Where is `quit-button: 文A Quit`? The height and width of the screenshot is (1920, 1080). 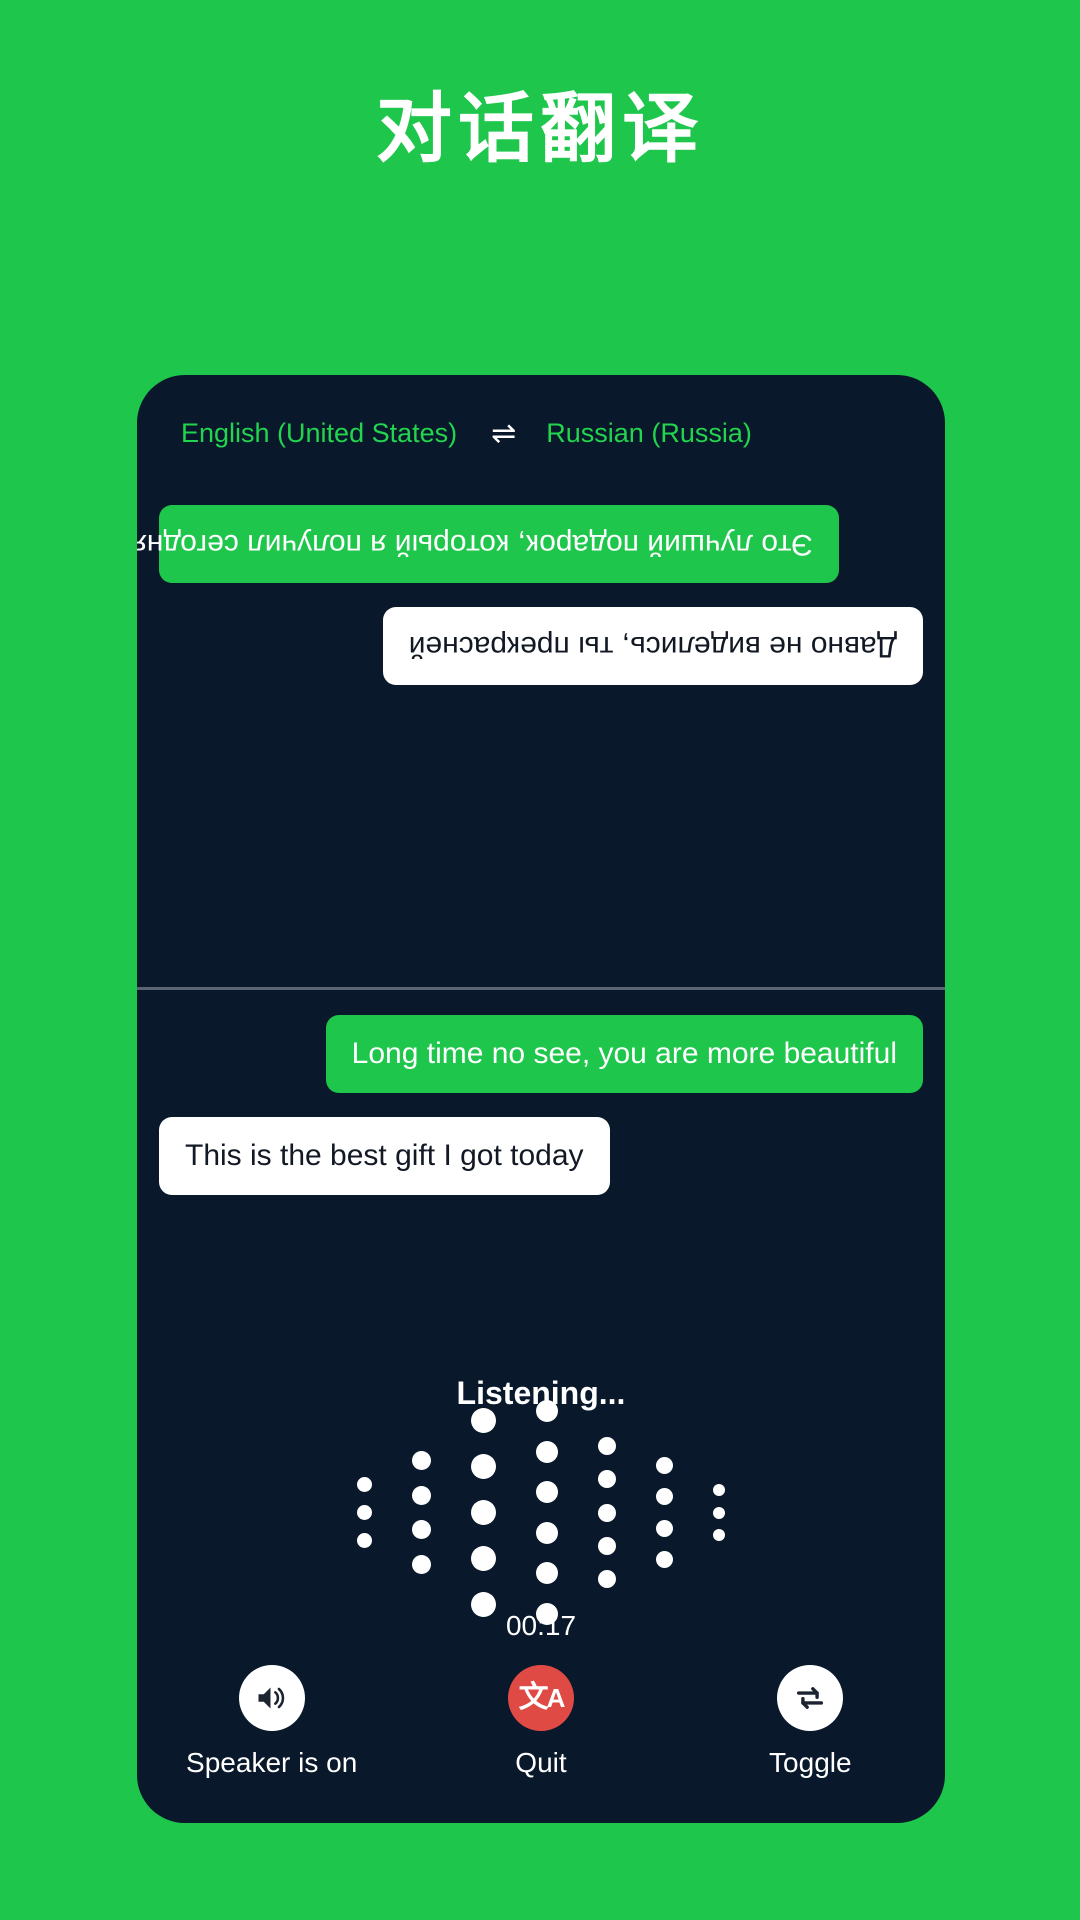 quit-button: 文A Quit is located at coordinates (541, 1722).